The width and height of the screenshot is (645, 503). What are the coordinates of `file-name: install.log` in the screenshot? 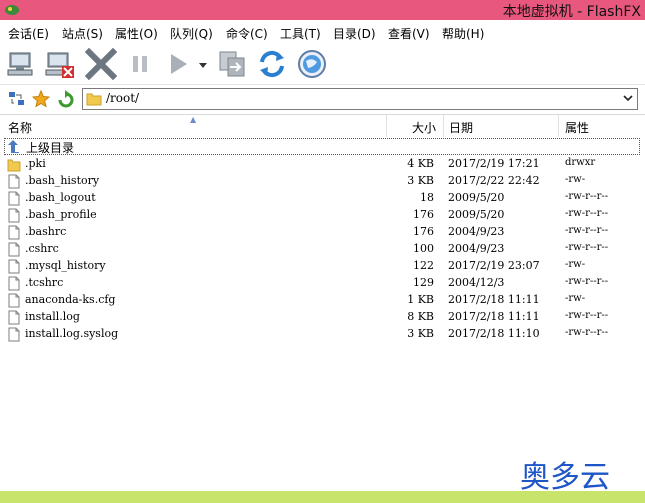 It's located at (52, 316).